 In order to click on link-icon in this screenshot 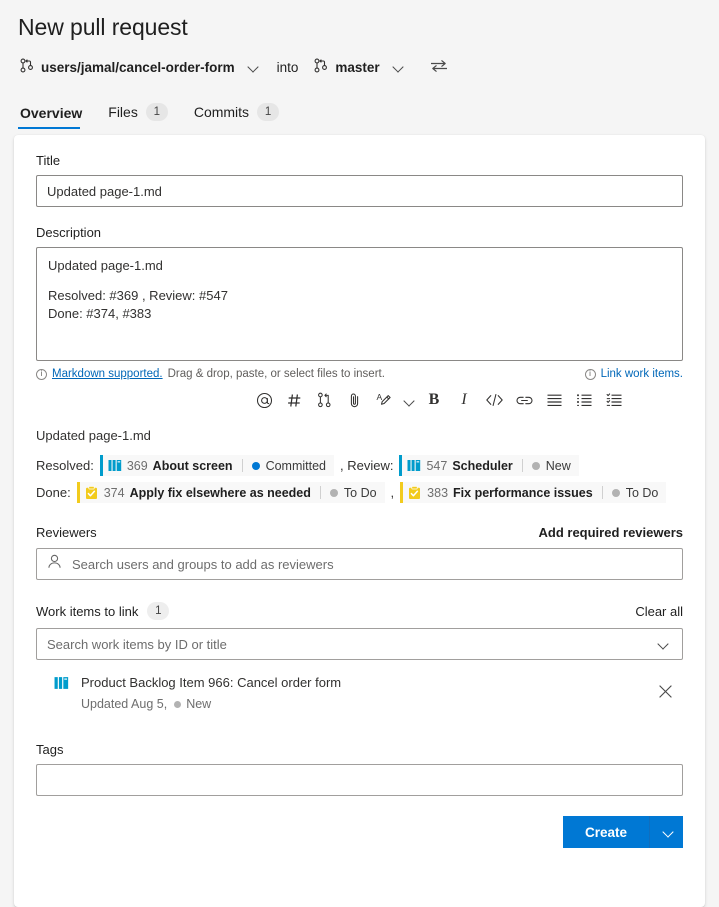, I will do `click(524, 400)`.